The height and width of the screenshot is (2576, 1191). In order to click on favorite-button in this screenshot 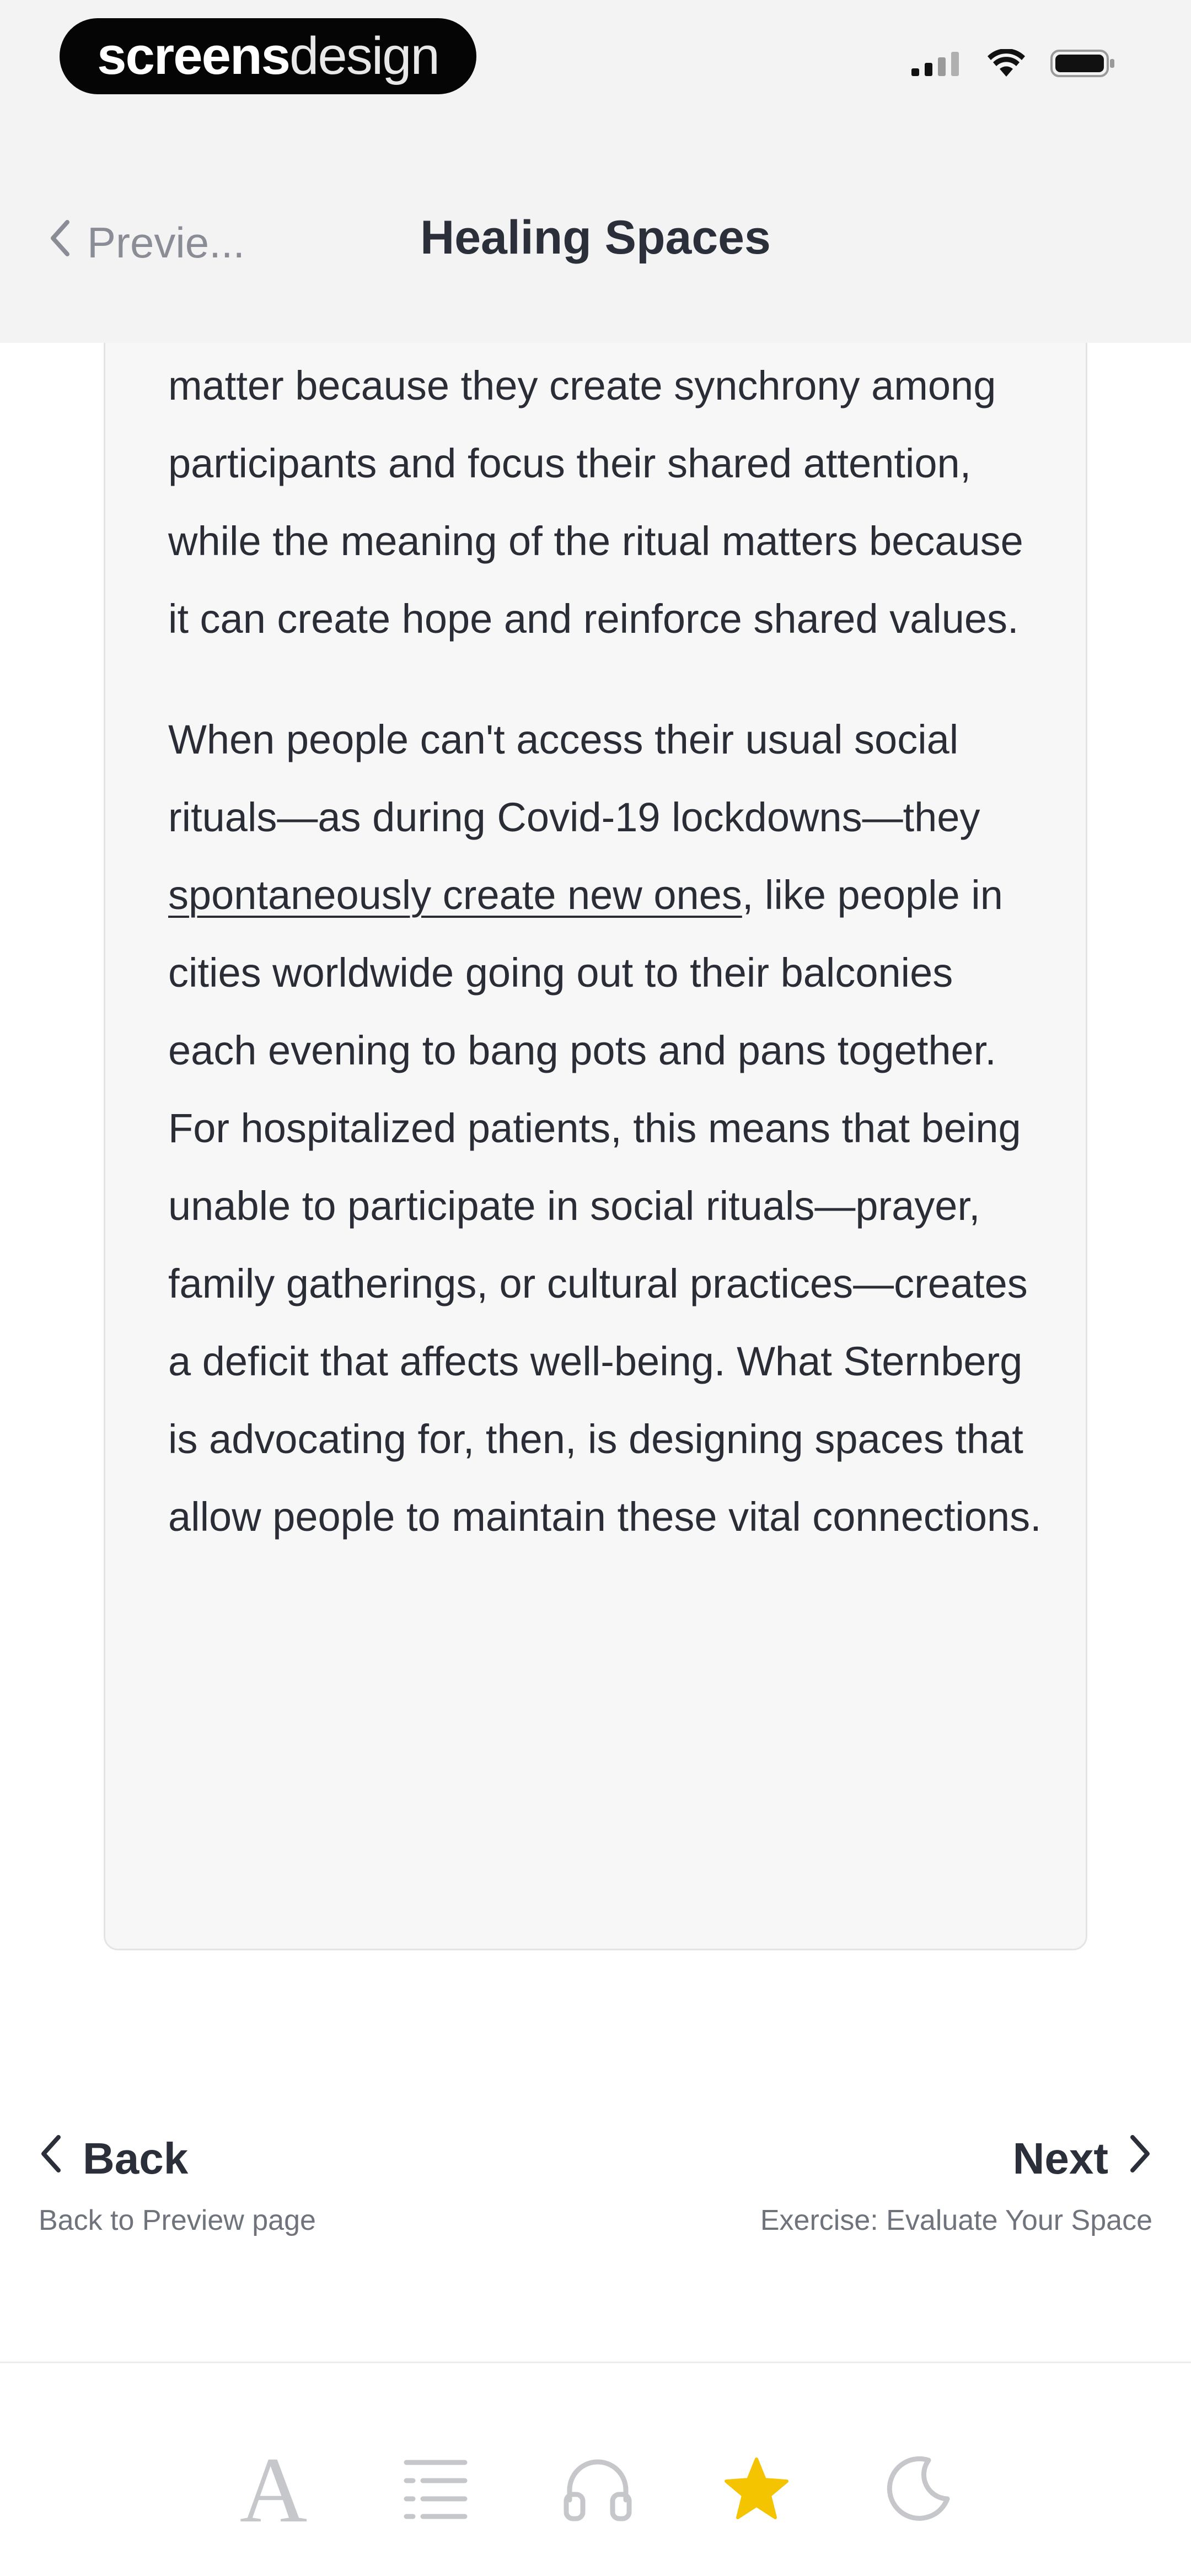, I will do `click(756, 2490)`.